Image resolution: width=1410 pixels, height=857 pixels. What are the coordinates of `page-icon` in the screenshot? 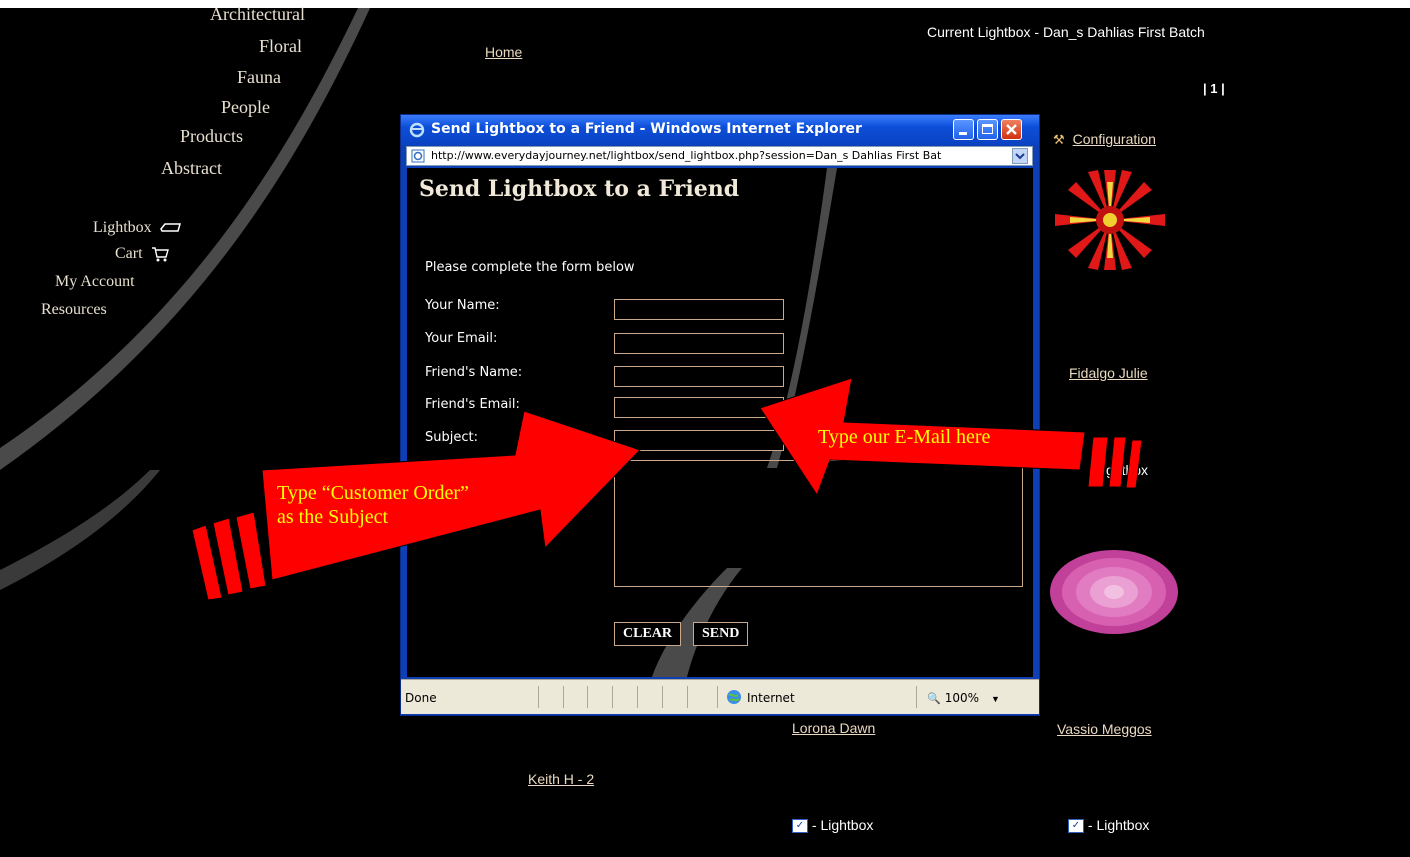 It's located at (418, 156).